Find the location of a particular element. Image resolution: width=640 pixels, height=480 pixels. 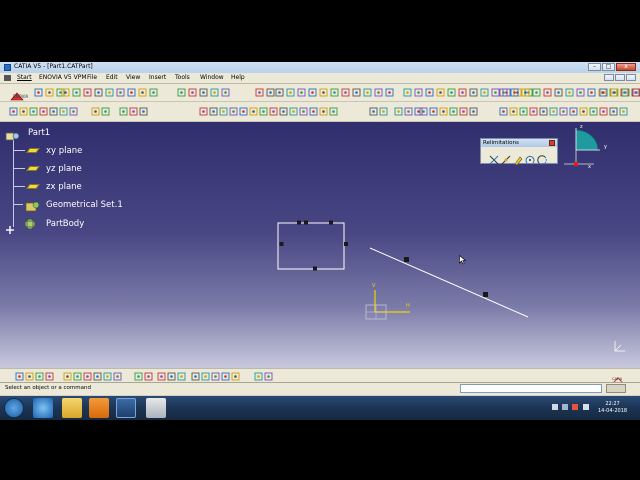

complement-icon is located at coordinates (542, 157).